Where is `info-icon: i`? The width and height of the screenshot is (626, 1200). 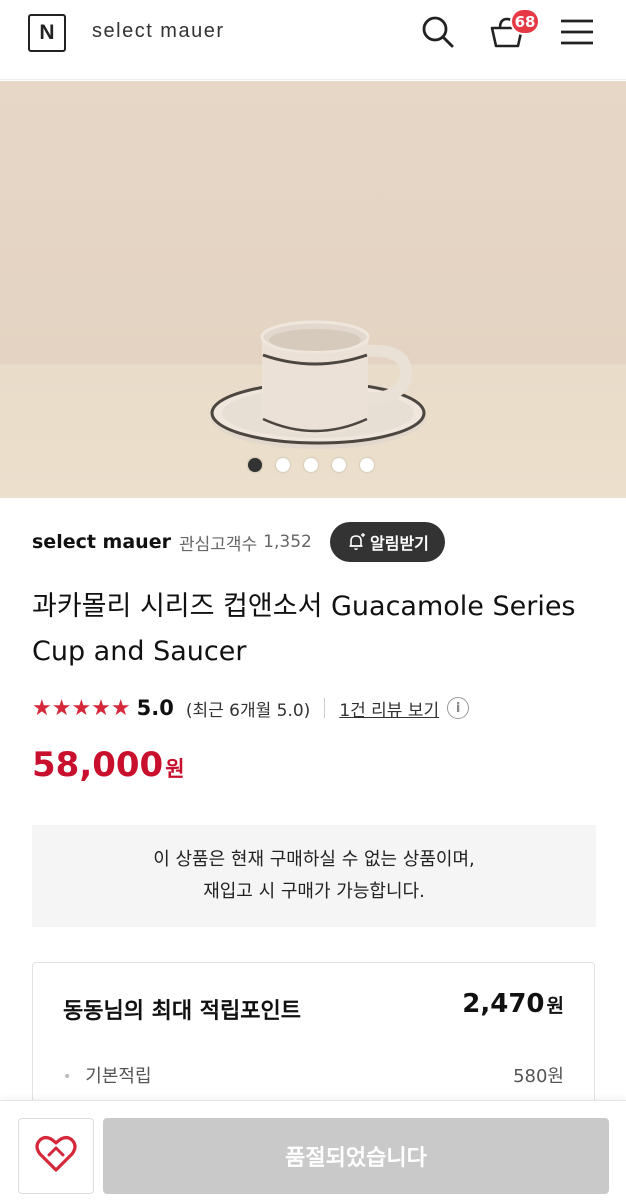
info-icon: i is located at coordinates (458, 708).